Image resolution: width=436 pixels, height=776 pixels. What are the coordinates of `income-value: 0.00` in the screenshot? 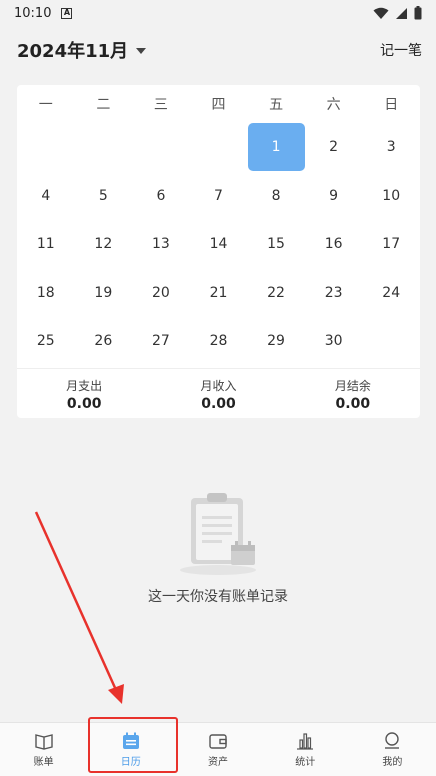 It's located at (218, 403).